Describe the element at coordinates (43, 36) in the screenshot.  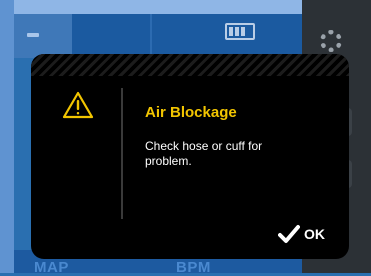
I see `zoom-out-button` at that location.